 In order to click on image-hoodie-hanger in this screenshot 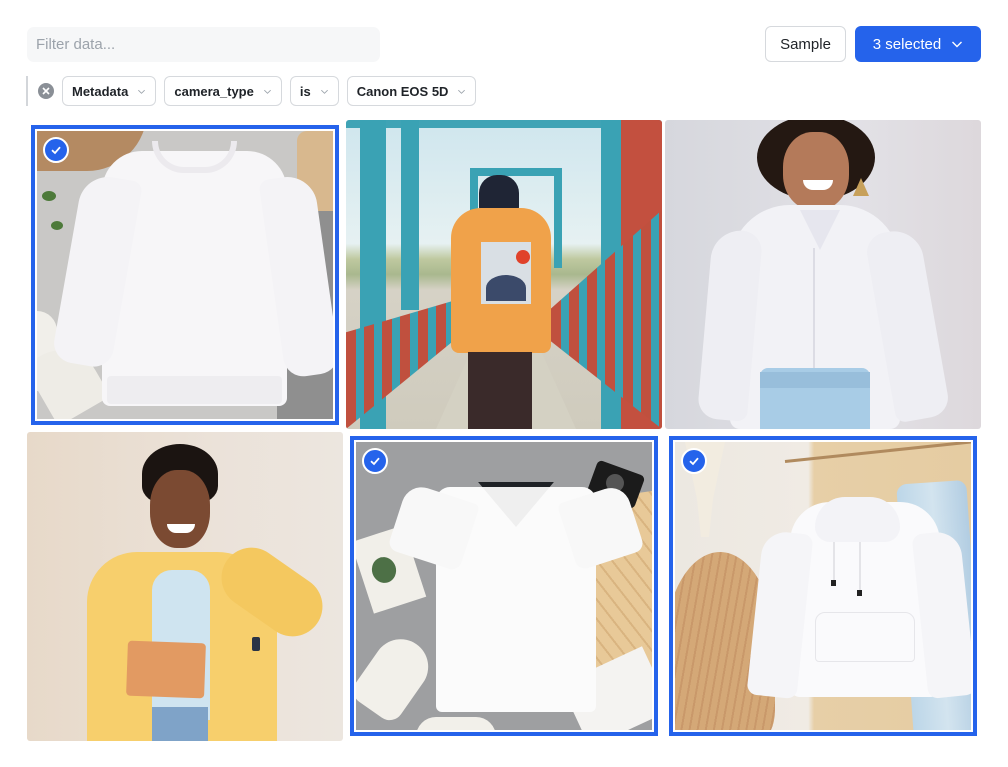, I will do `click(823, 586)`.